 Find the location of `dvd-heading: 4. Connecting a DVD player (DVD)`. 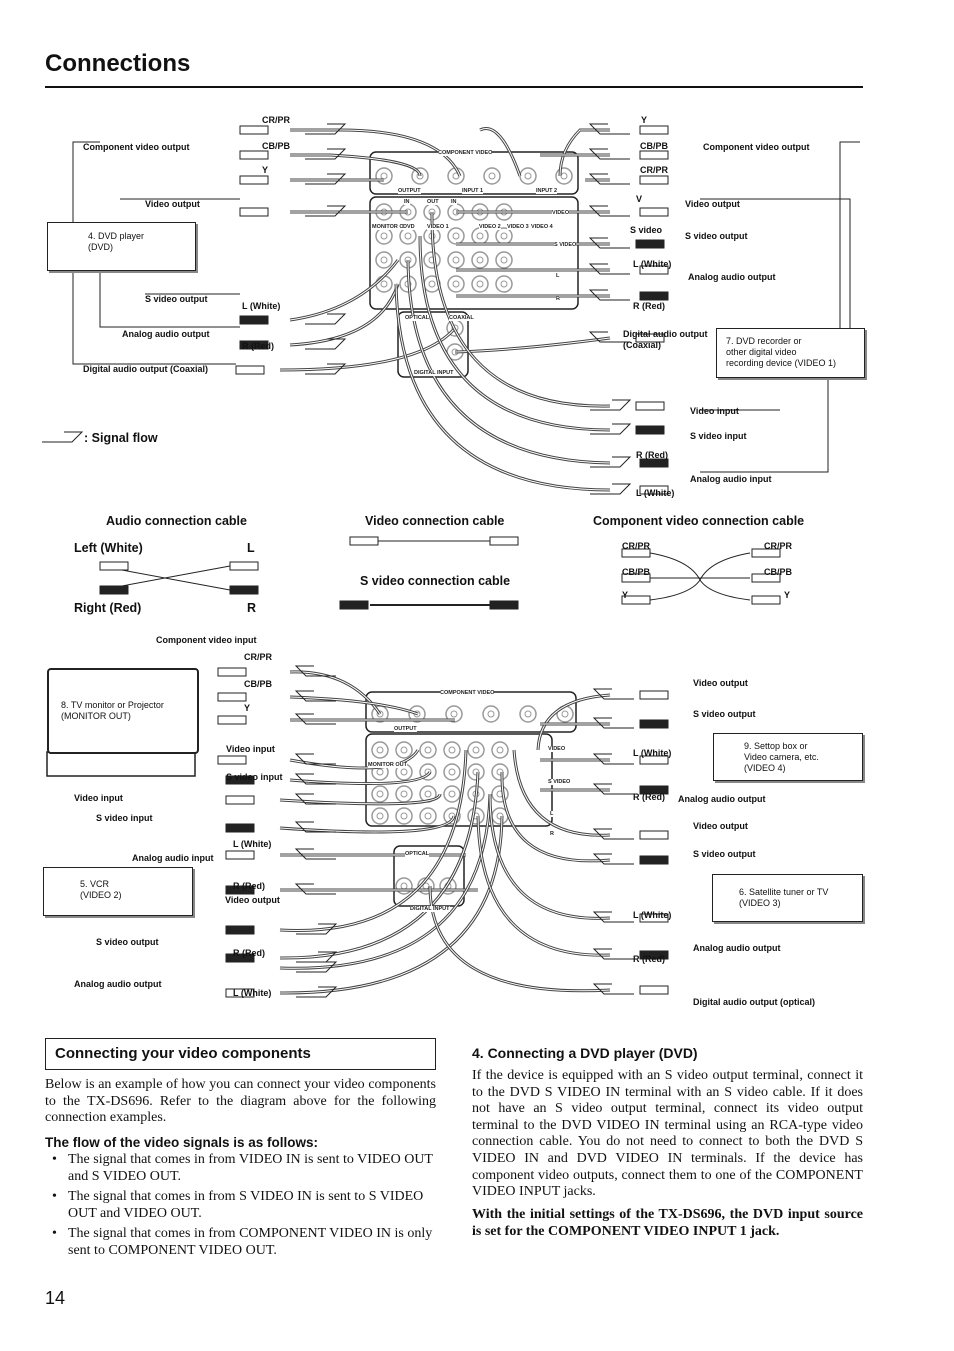

dvd-heading: 4. Connecting a DVD player (DVD) is located at coordinates (585, 1053).